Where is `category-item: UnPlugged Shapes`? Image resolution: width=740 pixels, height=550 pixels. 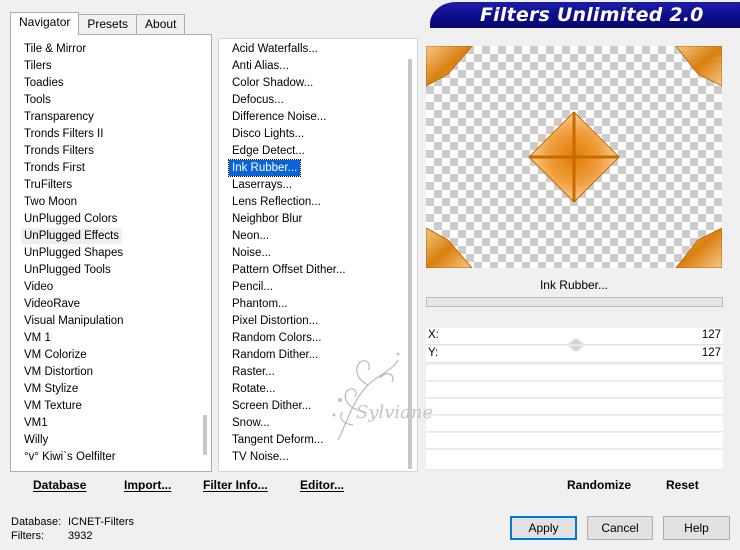
category-item: UnPlugged Shapes is located at coordinates (73, 253).